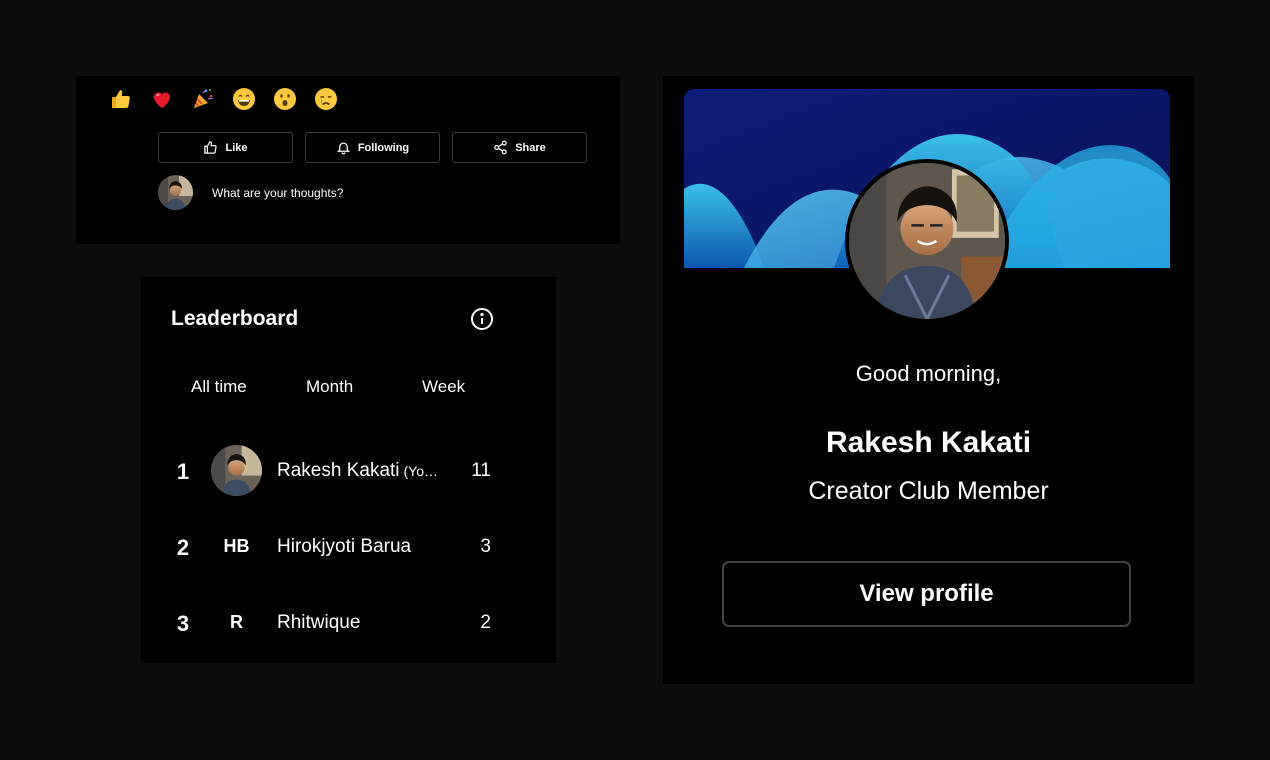 This screenshot has width=1270, height=760. What do you see at coordinates (383, 147) in the screenshot?
I see `following-label: Following` at bounding box center [383, 147].